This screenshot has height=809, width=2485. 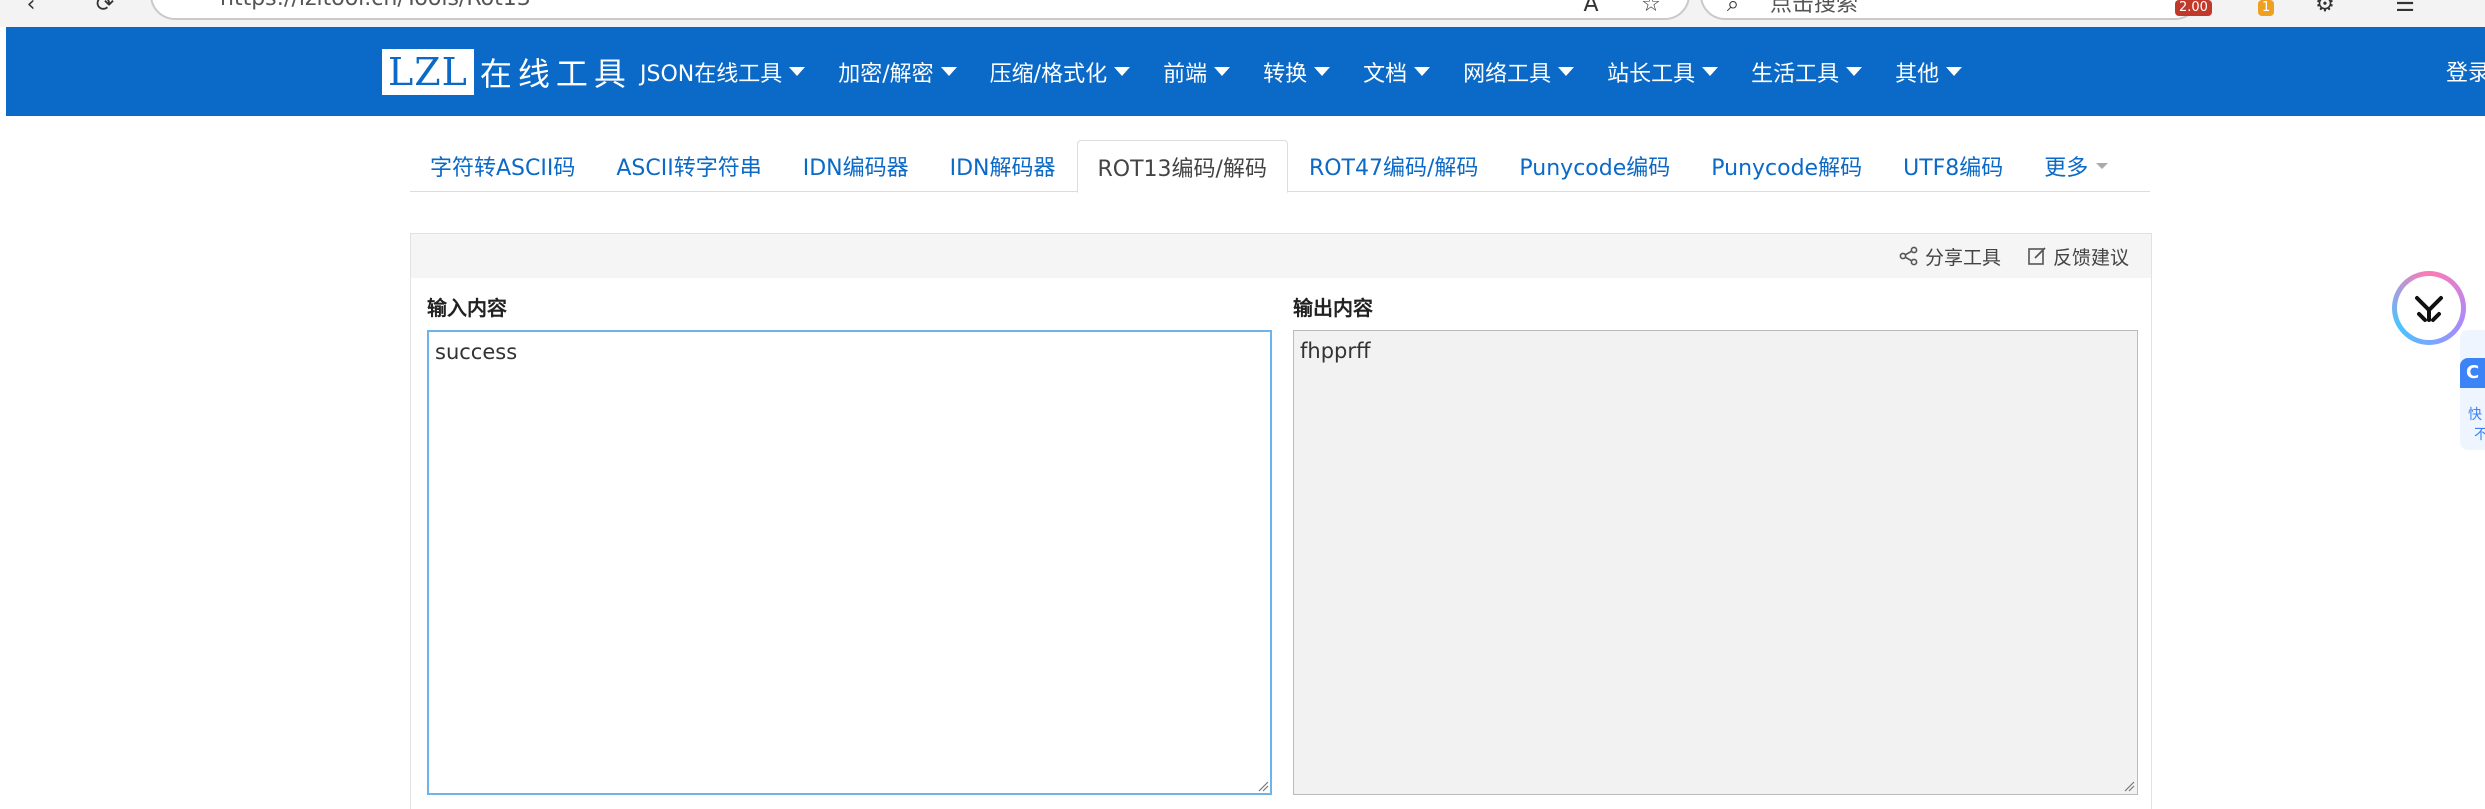 I want to click on nav-item-webmaster: 站长工具, so click(x=1663, y=72).